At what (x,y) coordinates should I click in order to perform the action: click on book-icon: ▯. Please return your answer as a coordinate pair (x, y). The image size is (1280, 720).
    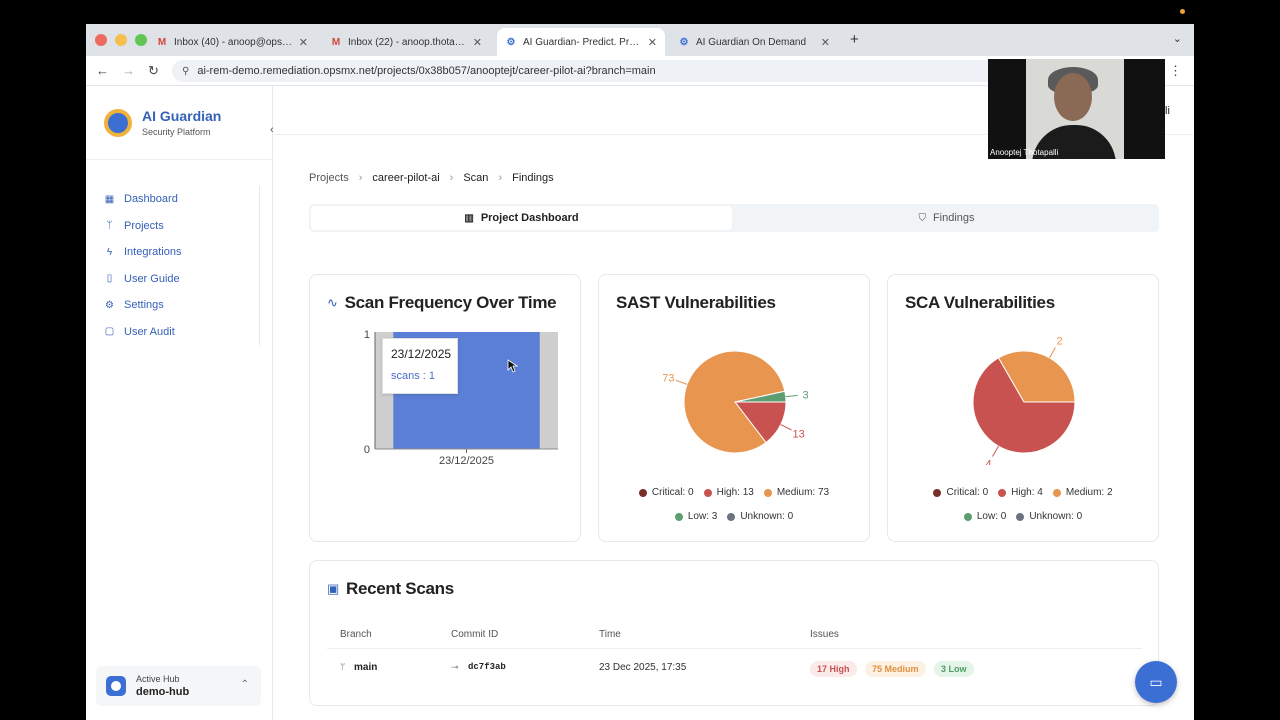
    Looking at the image, I should click on (109, 279).